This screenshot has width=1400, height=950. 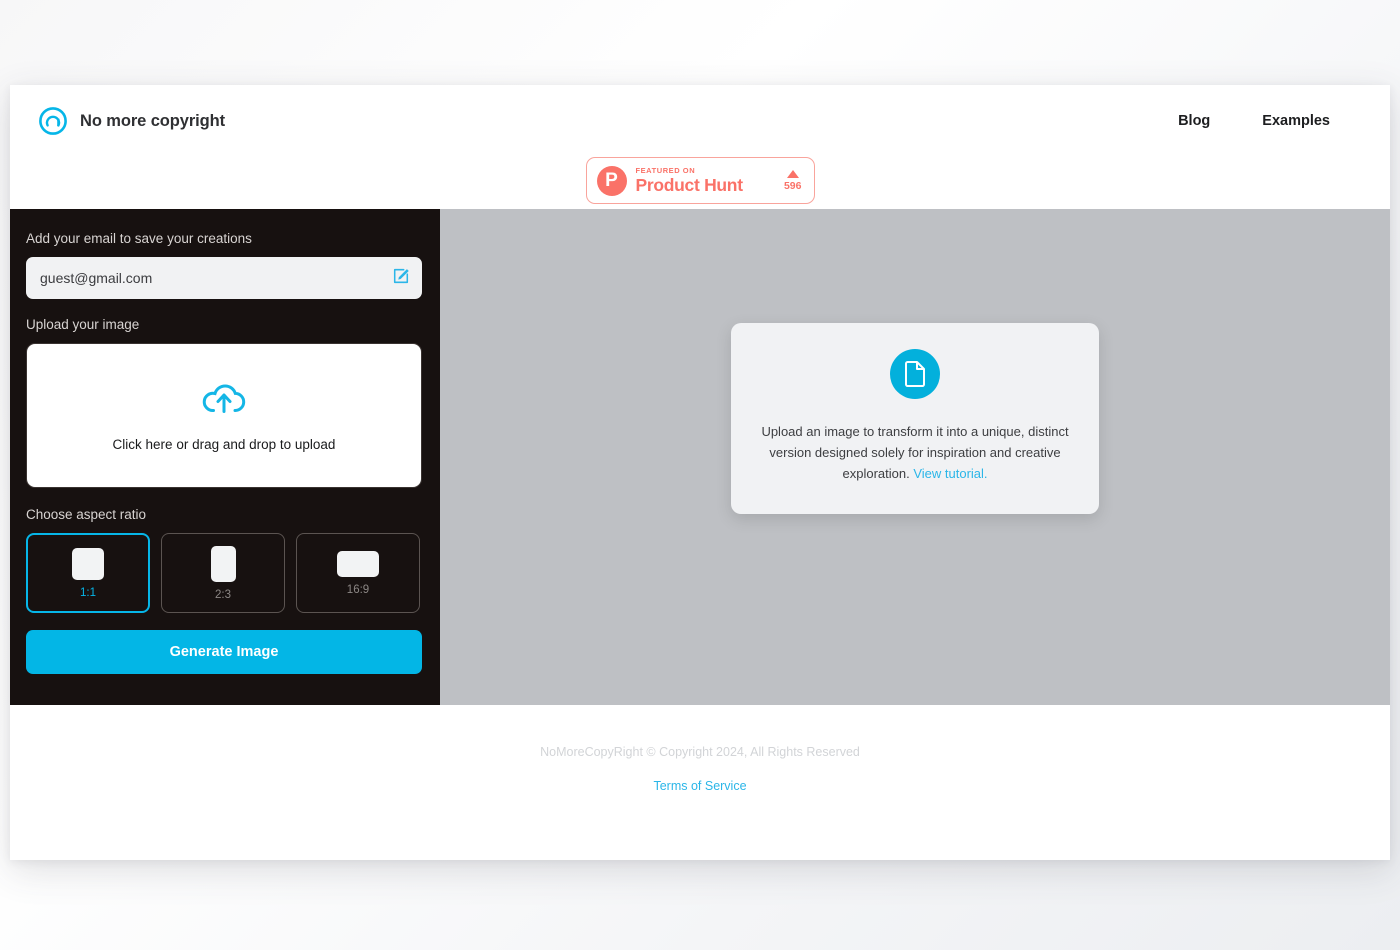 I want to click on aspect-ratio-label: 1:1, so click(x=88, y=592).